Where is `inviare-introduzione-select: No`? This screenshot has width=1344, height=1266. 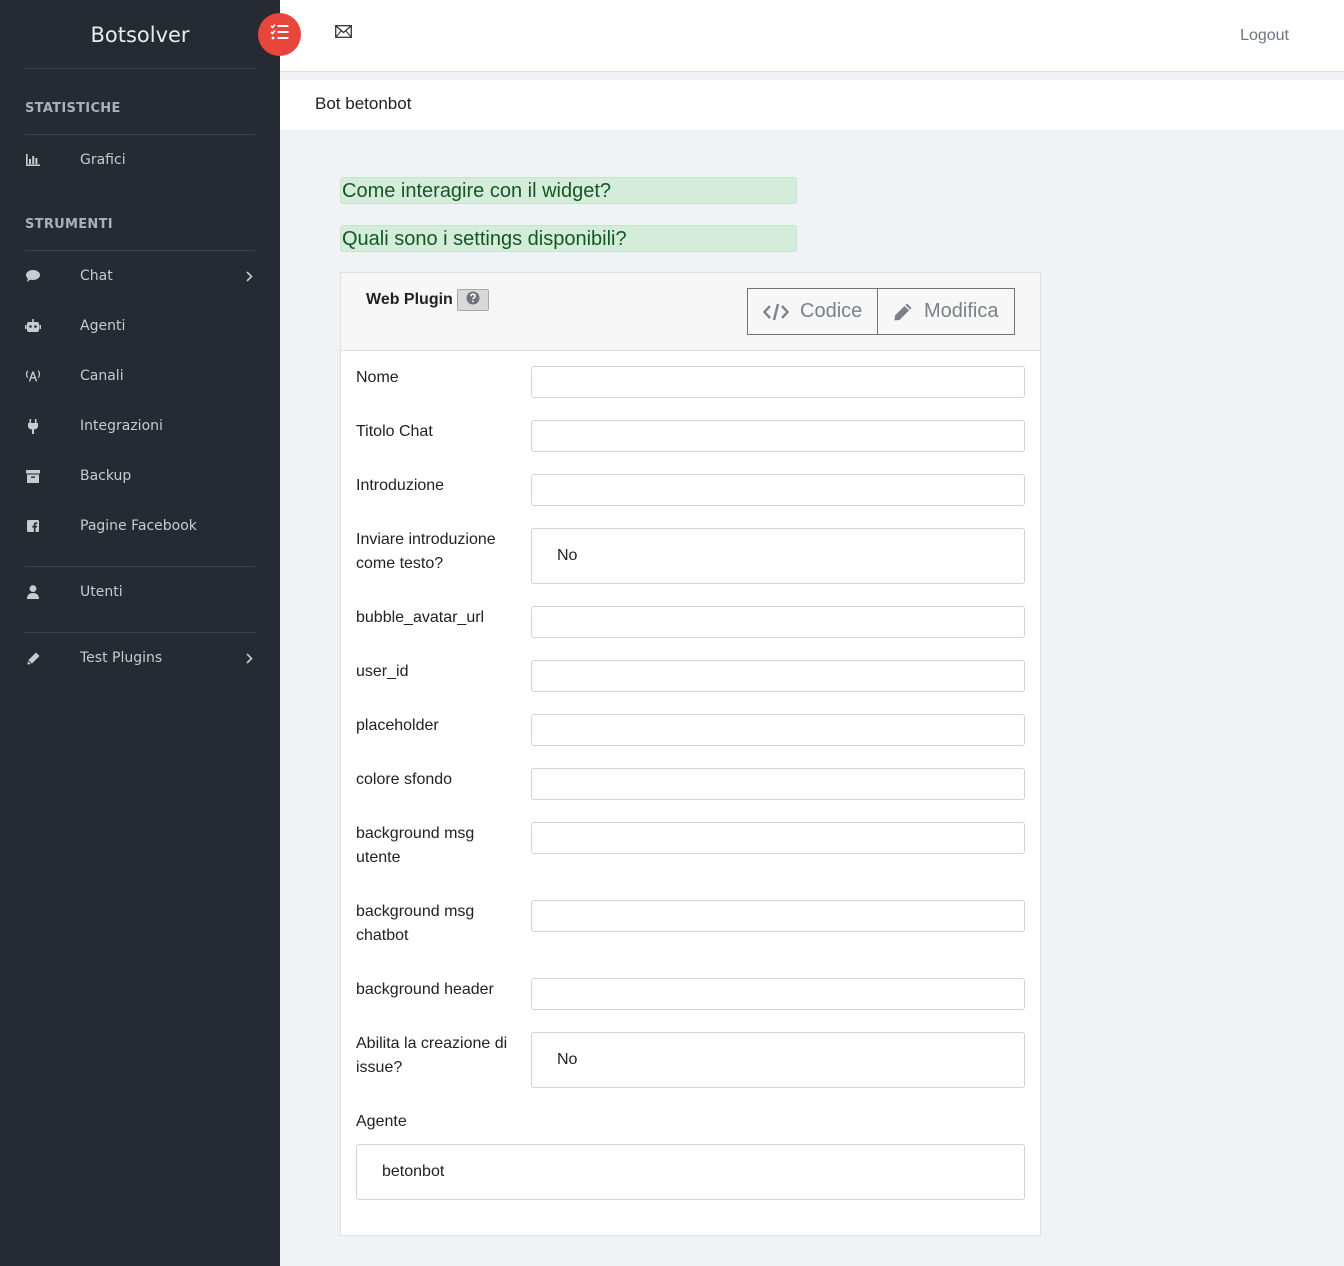 inviare-introduzione-select: No is located at coordinates (778, 556).